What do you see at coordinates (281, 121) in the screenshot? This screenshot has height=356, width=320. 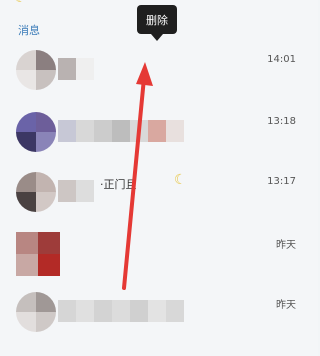 I see `message-time: 13:18` at bounding box center [281, 121].